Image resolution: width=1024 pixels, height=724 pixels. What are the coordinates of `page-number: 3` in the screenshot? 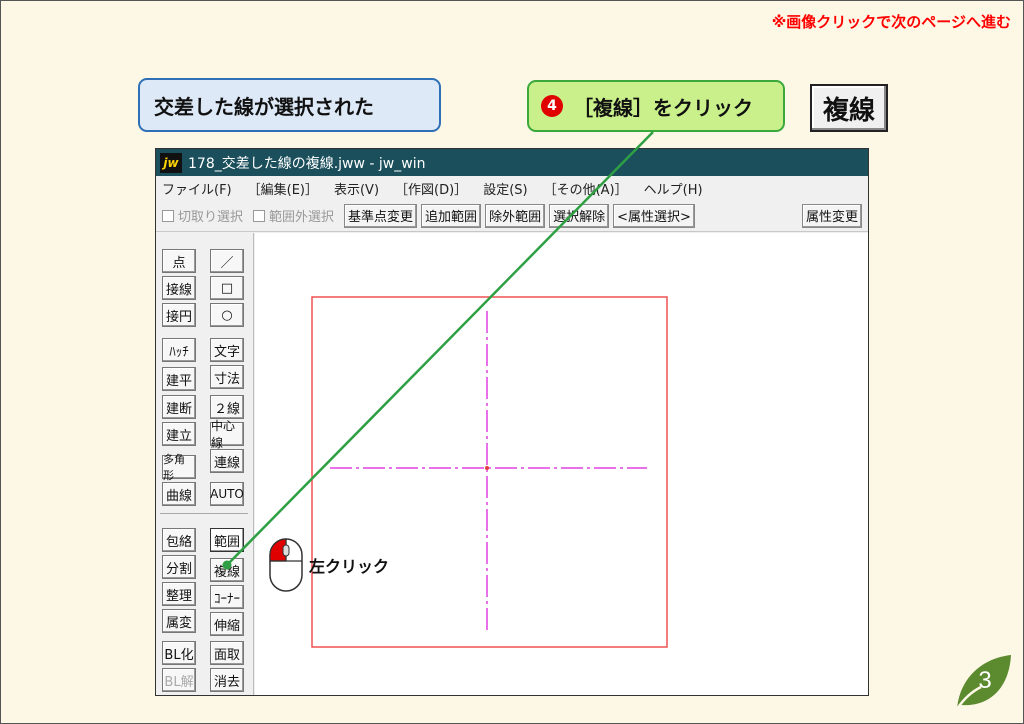 It's located at (984, 680).